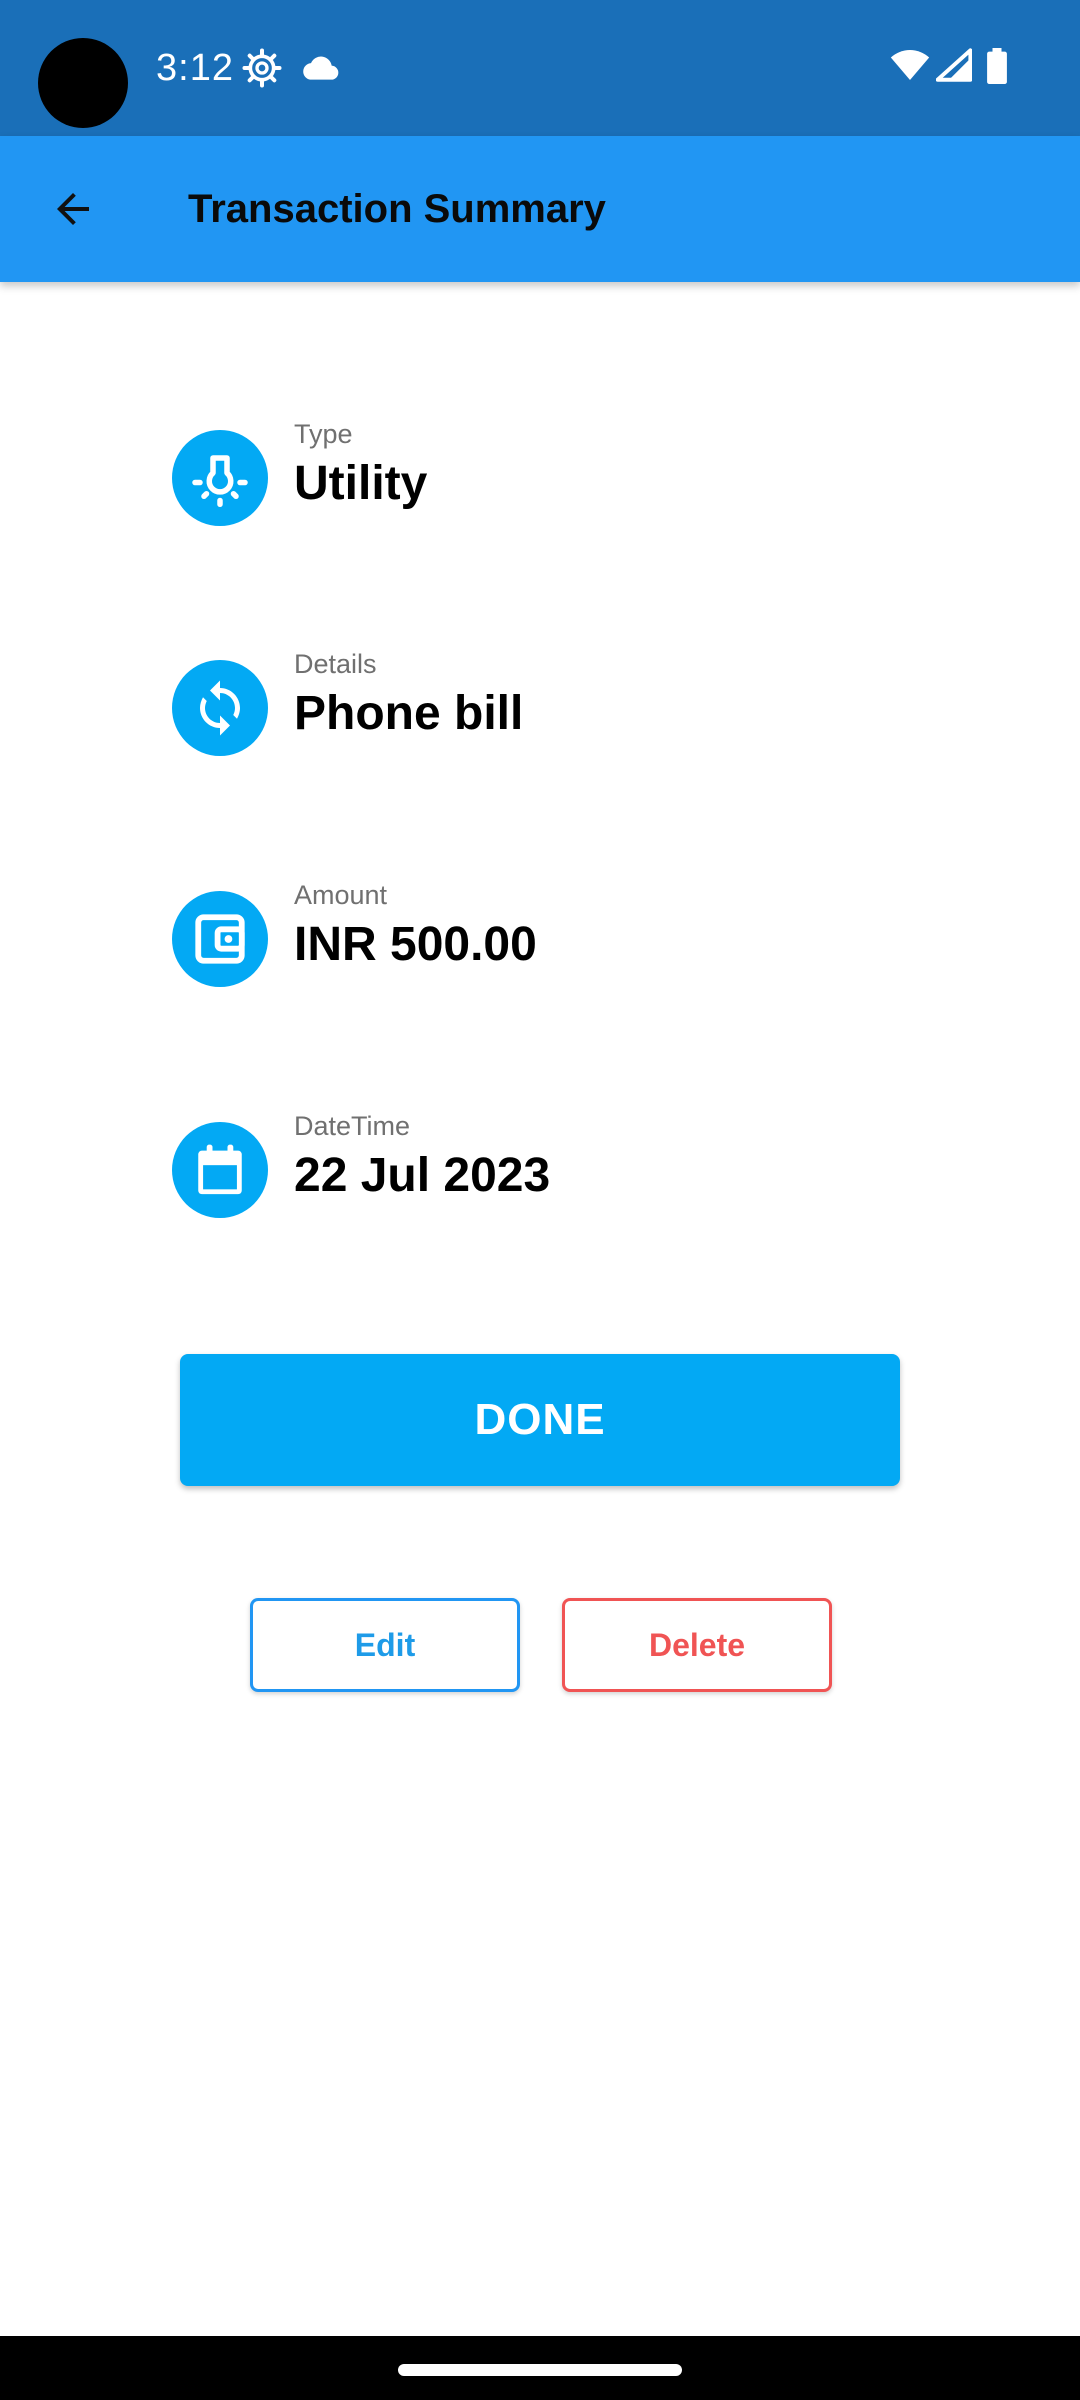  Describe the element at coordinates (540, 68) in the screenshot. I see `status-bar: 3:12` at that location.